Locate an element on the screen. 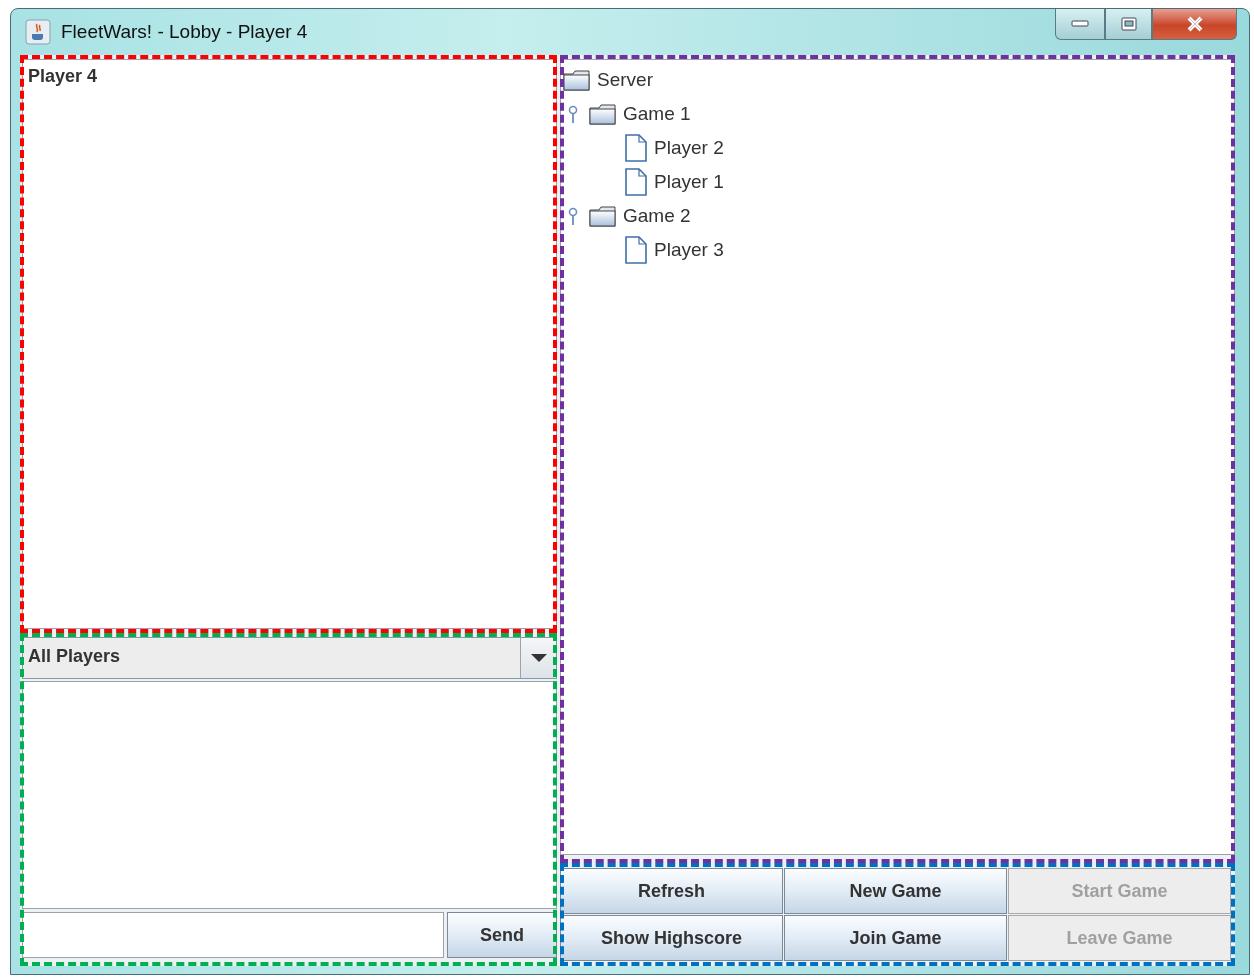 The height and width of the screenshot is (977, 1254). tree-node: Game 2 is located at coordinates (657, 216).